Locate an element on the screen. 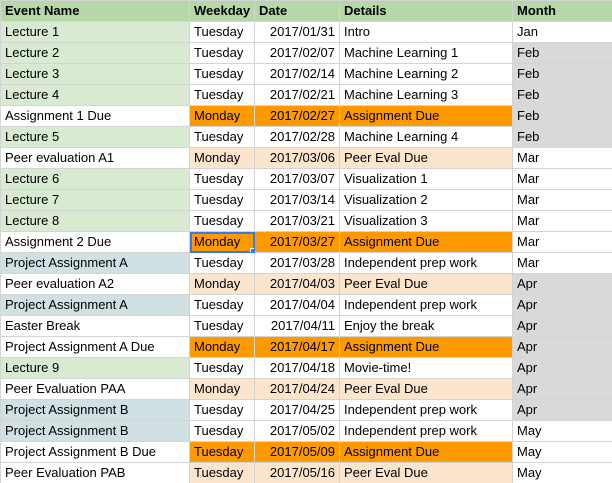 The width and height of the screenshot is (612, 483). cell-event-name: Peer Evaluation PAB is located at coordinates (95, 472).